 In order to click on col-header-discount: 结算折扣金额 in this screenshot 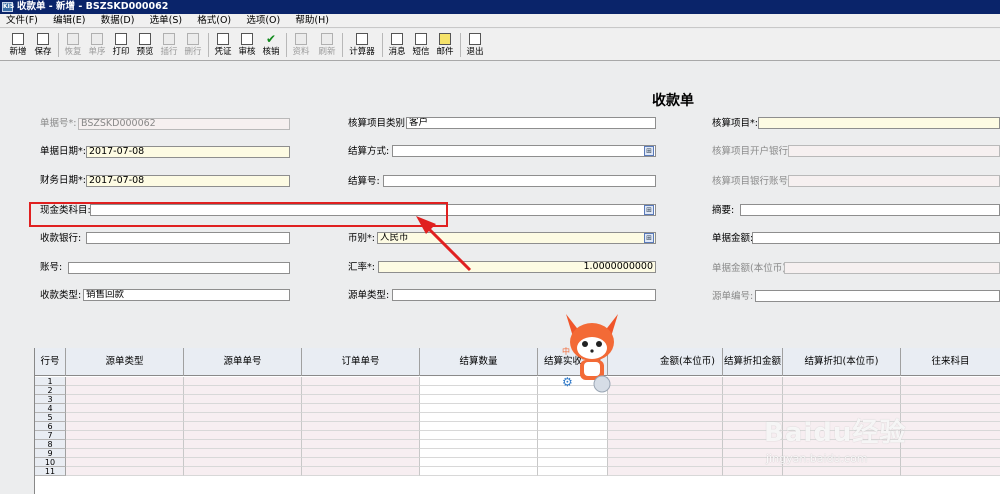, I will do `click(753, 362)`.